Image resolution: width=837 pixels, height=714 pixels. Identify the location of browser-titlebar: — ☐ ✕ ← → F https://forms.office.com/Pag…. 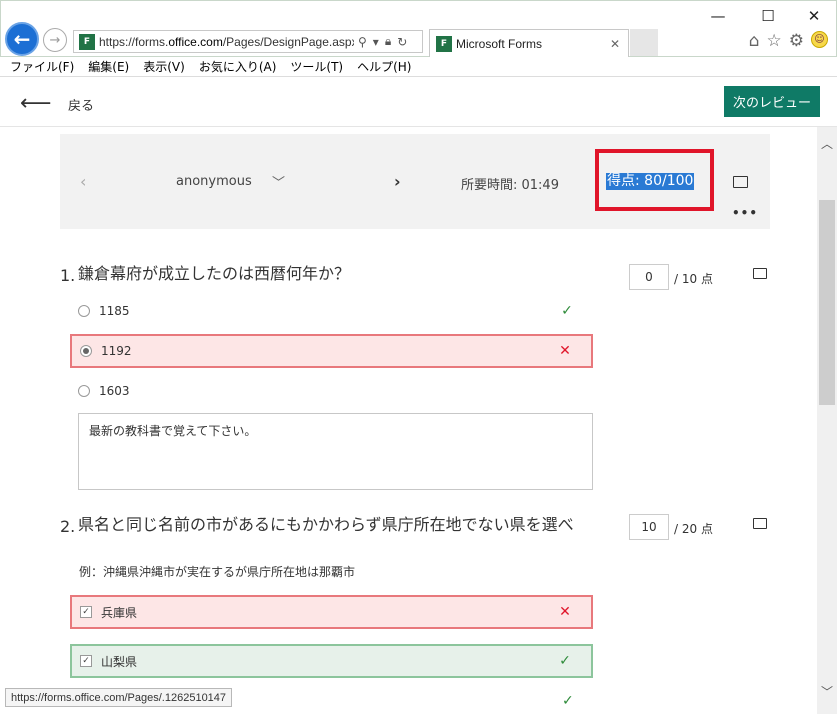
(418, 29).